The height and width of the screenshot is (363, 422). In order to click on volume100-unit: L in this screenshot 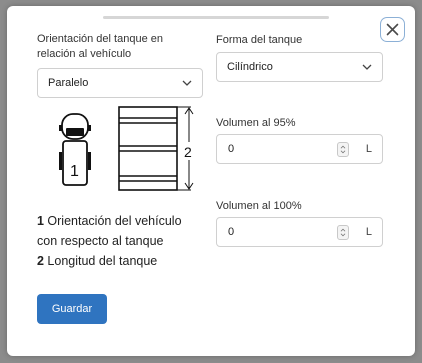, I will do `click(368, 232)`.